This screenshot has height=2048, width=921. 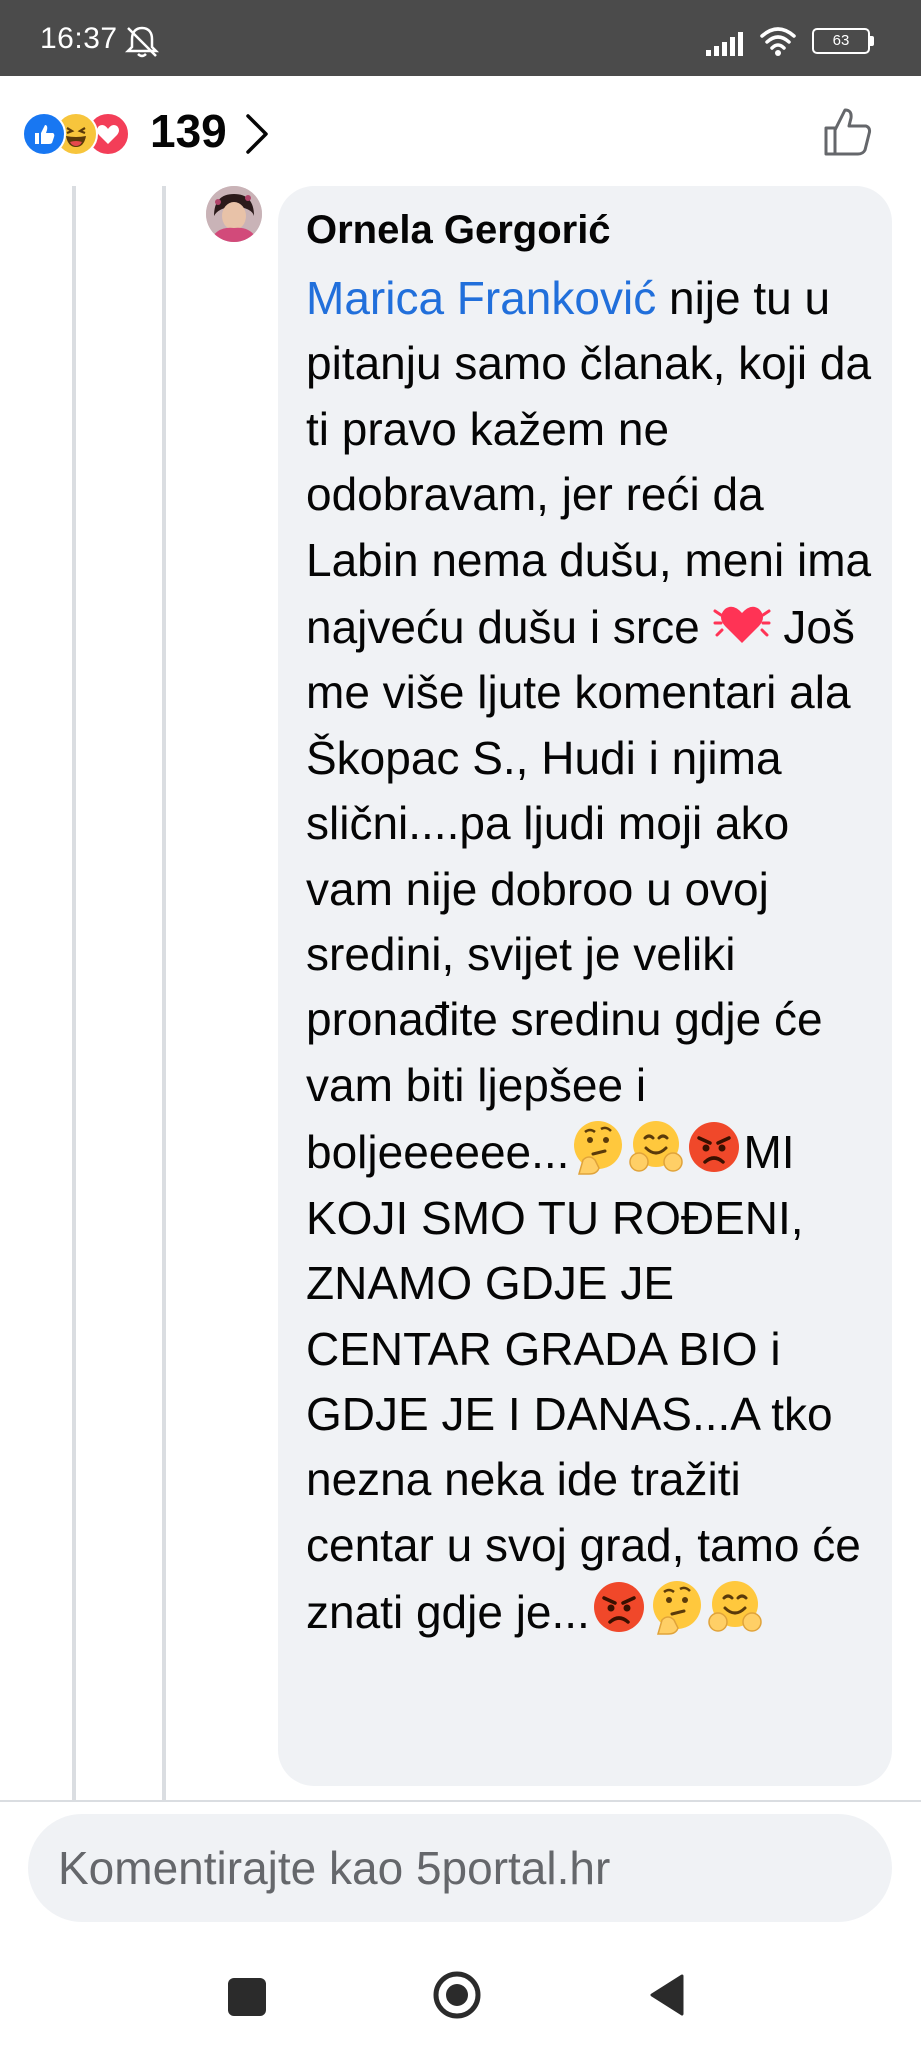 What do you see at coordinates (257, 134) in the screenshot?
I see `chevron-right-icon` at bounding box center [257, 134].